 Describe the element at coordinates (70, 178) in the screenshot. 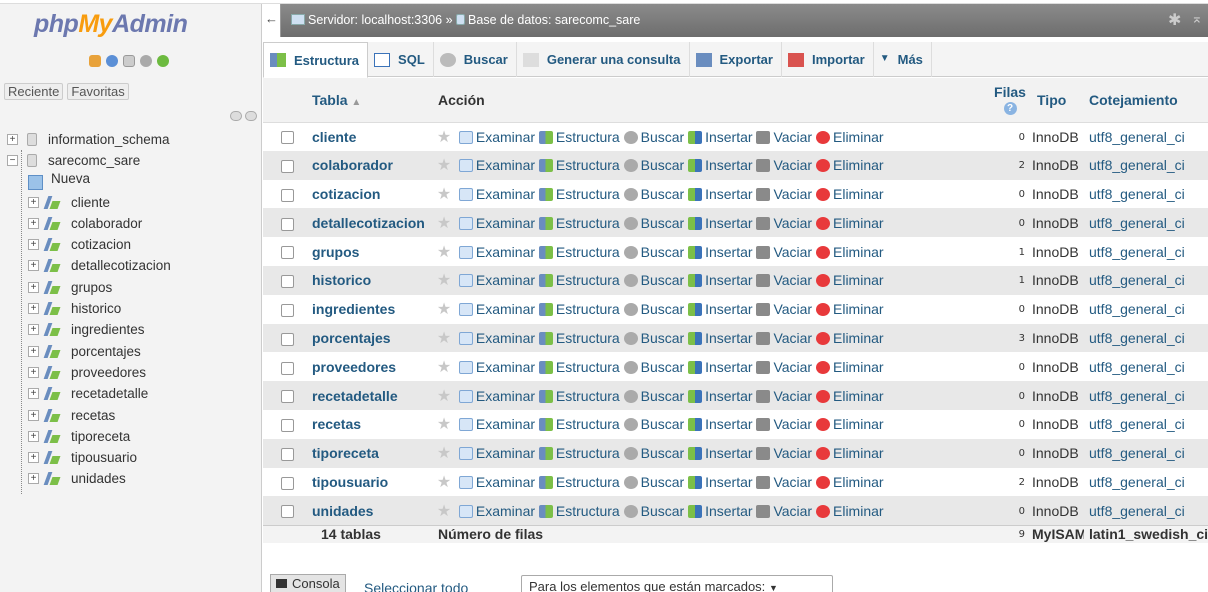

I see `new-table-label: Nueva` at that location.